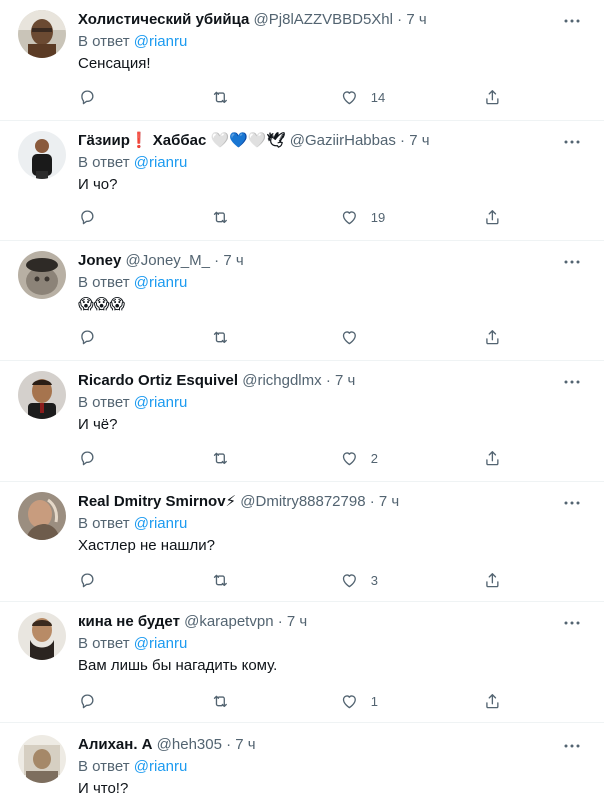  What do you see at coordinates (362, 97) in the screenshot?
I see `like-button: 14` at bounding box center [362, 97].